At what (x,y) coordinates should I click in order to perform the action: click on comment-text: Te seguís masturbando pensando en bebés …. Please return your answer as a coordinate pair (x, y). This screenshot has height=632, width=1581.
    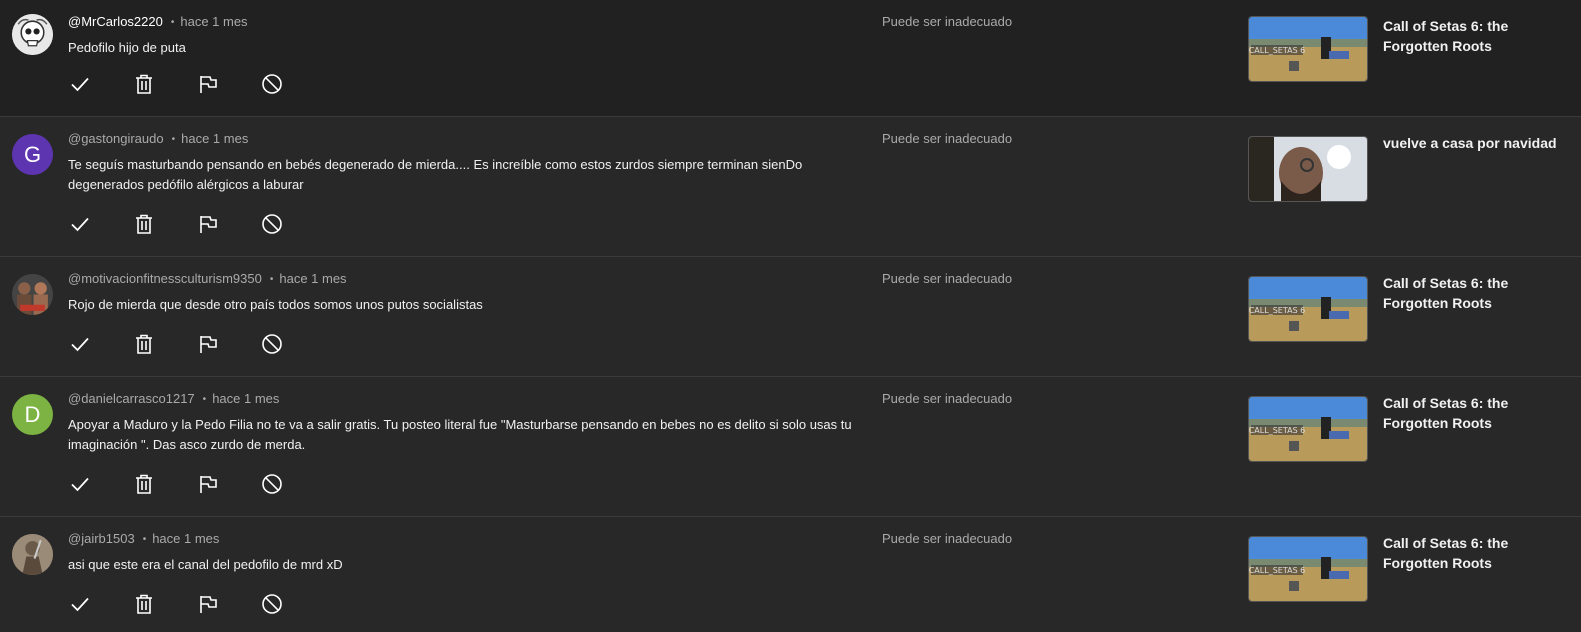
    Looking at the image, I should click on (435, 174).